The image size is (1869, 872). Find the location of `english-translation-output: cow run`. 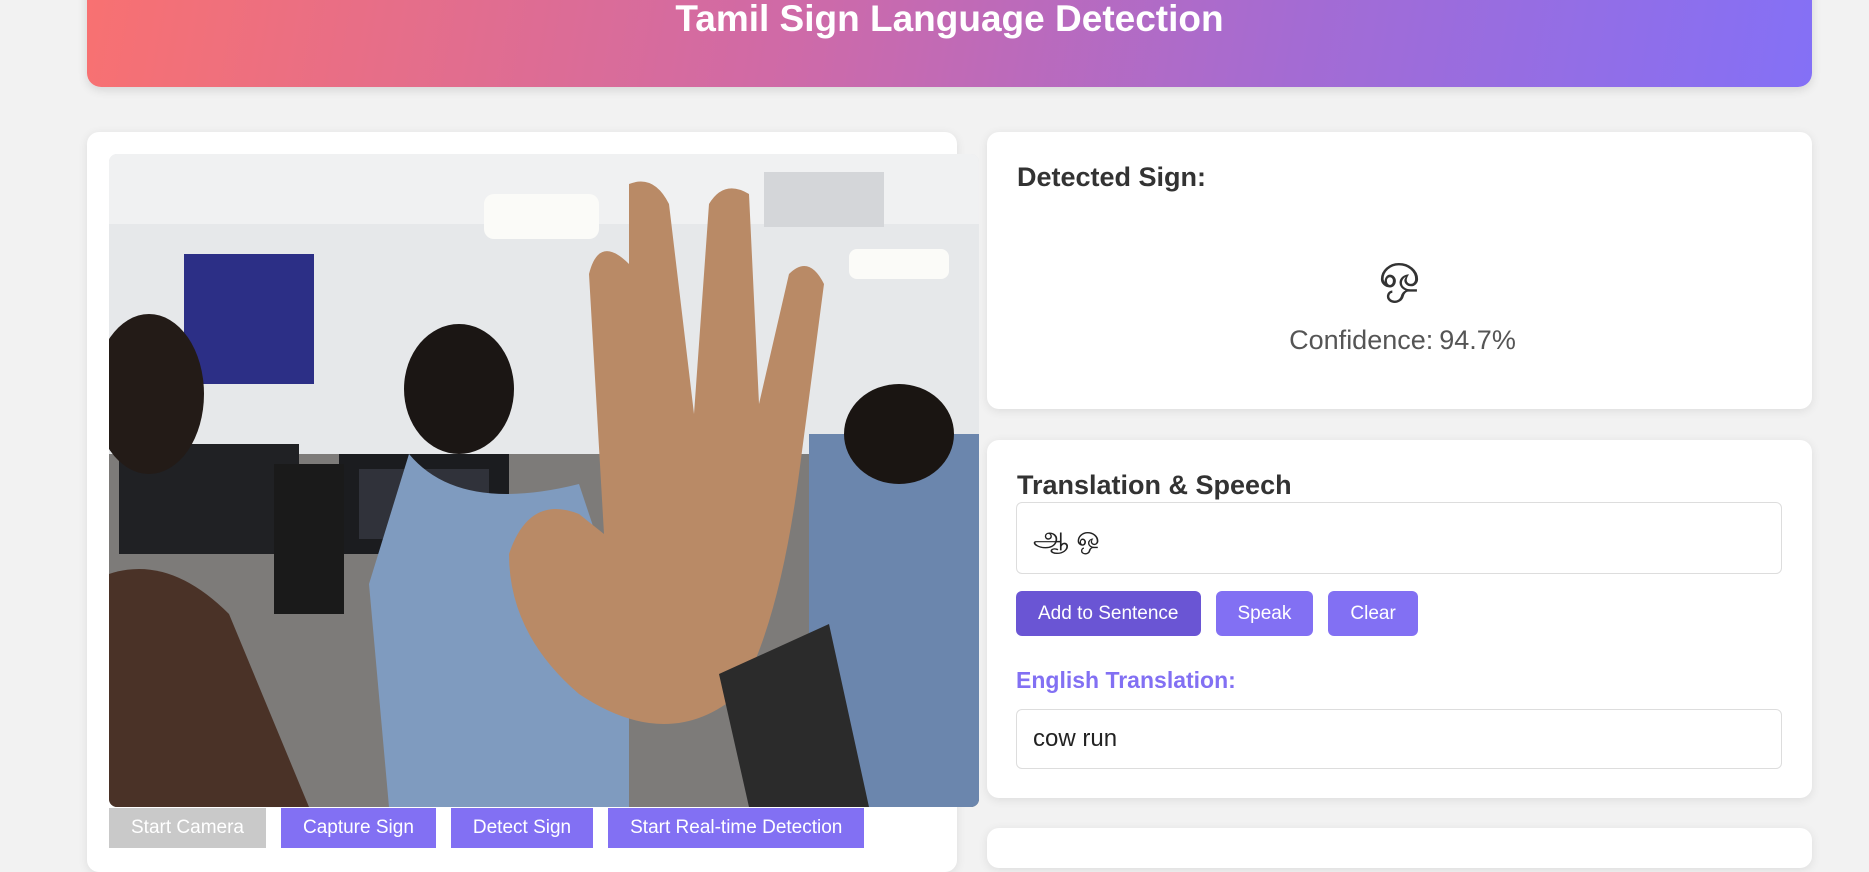

english-translation-output: cow run is located at coordinates (1399, 739).